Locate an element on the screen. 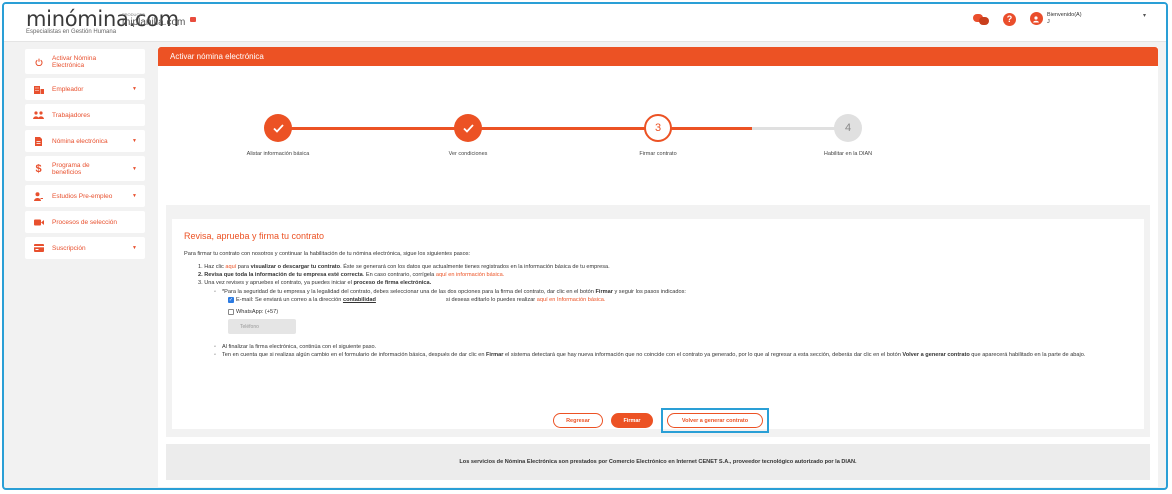  users-icon is located at coordinates (38, 115).